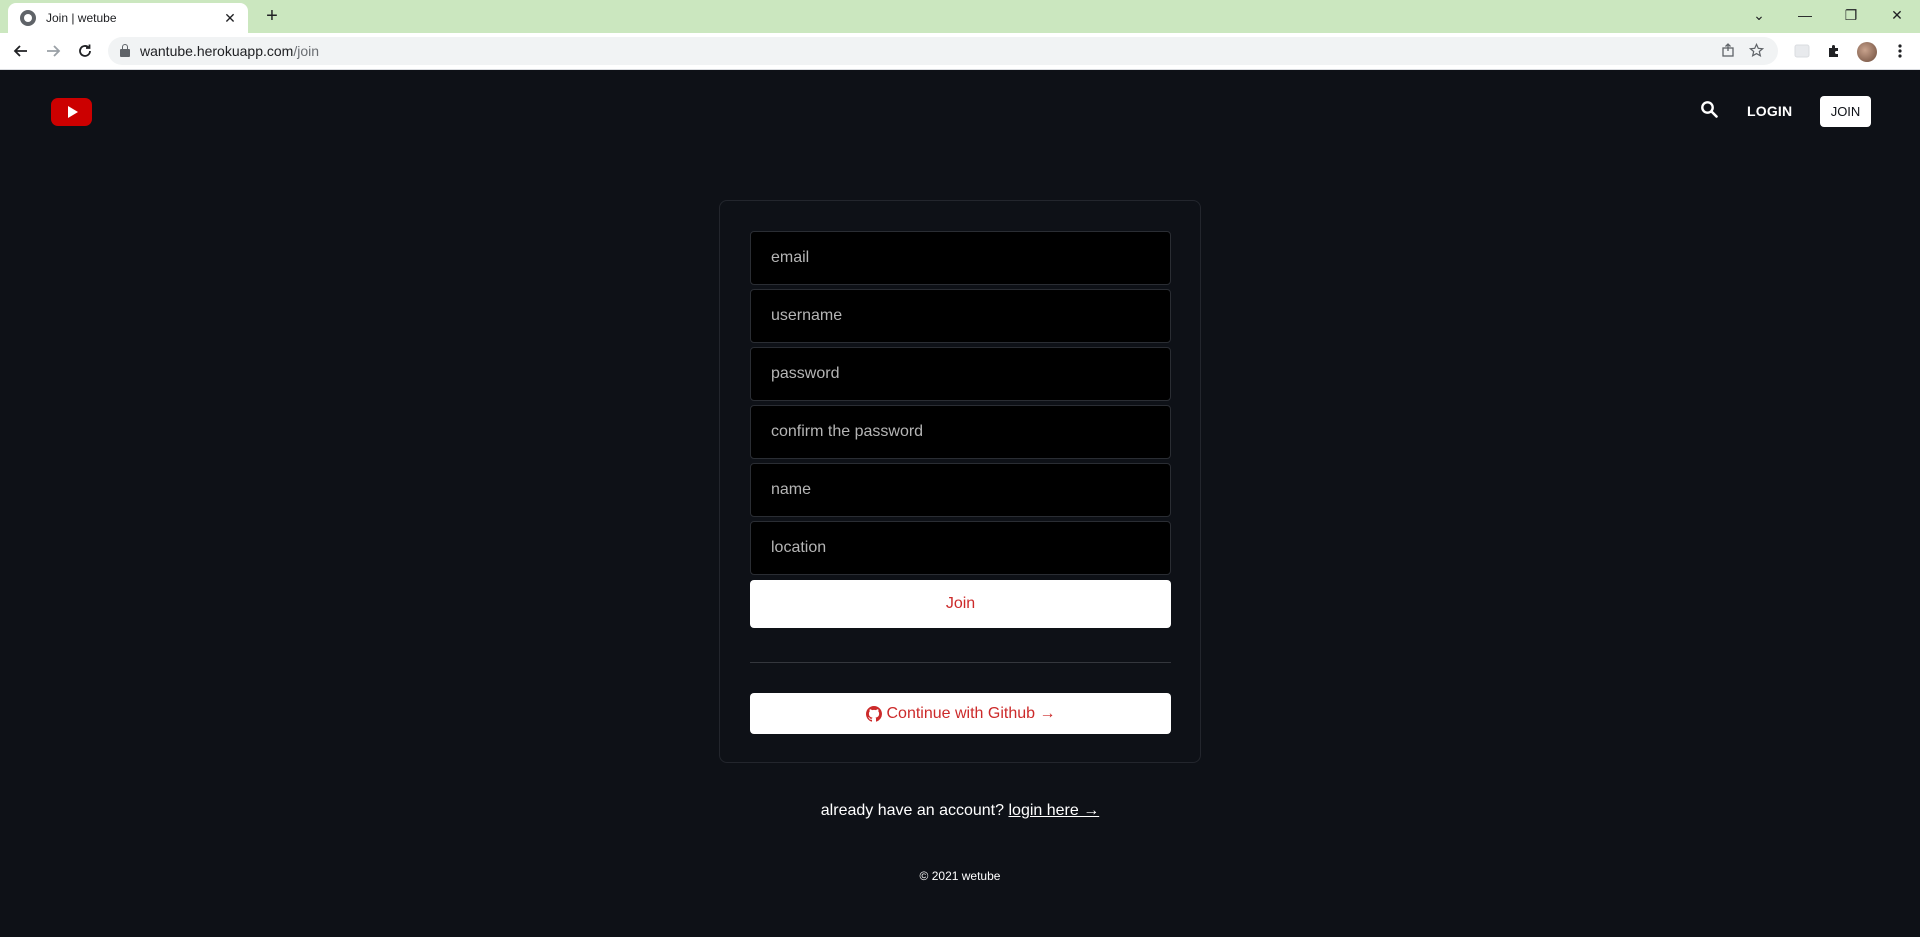  What do you see at coordinates (28, 18) in the screenshot?
I see `globe-icon` at bounding box center [28, 18].